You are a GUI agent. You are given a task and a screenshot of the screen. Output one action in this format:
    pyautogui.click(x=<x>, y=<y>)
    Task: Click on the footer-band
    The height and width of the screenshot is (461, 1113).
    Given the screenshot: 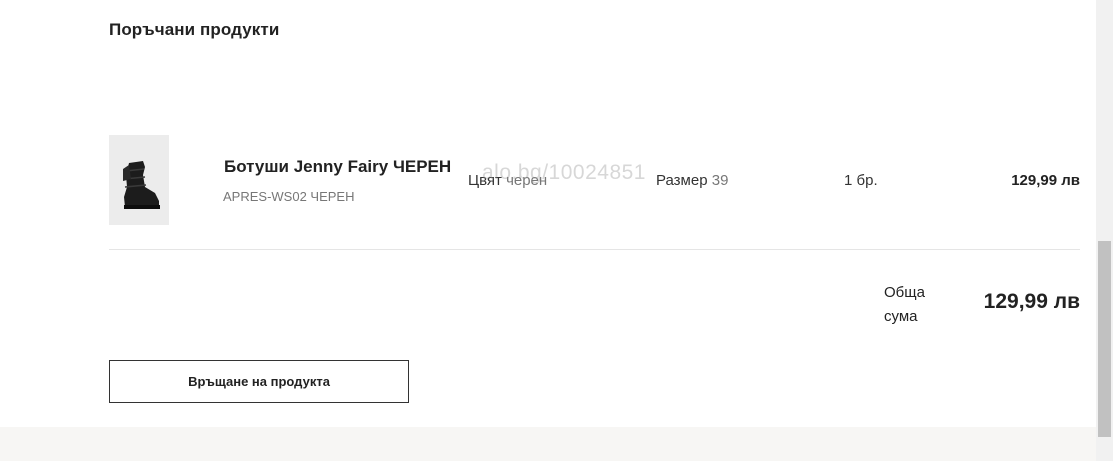 What is the action you would take?
    pyautogui.click(x=548, y=444)
    